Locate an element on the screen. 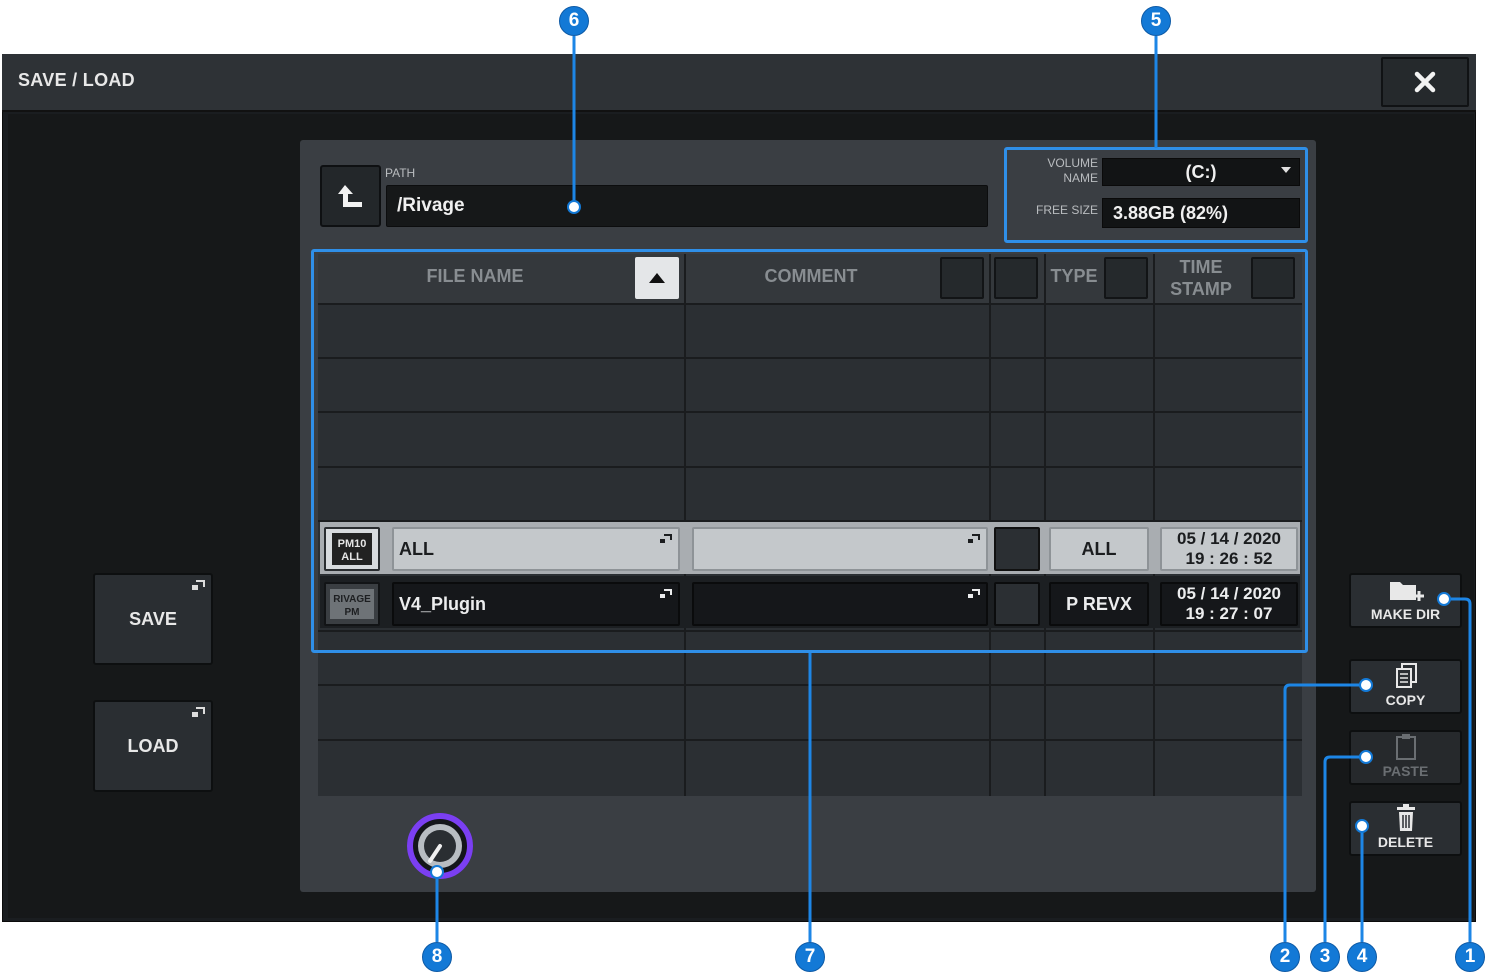 This screenshot has width=1492, height=975. sort-time-stamp-button is located at coordinates (1273, 278).